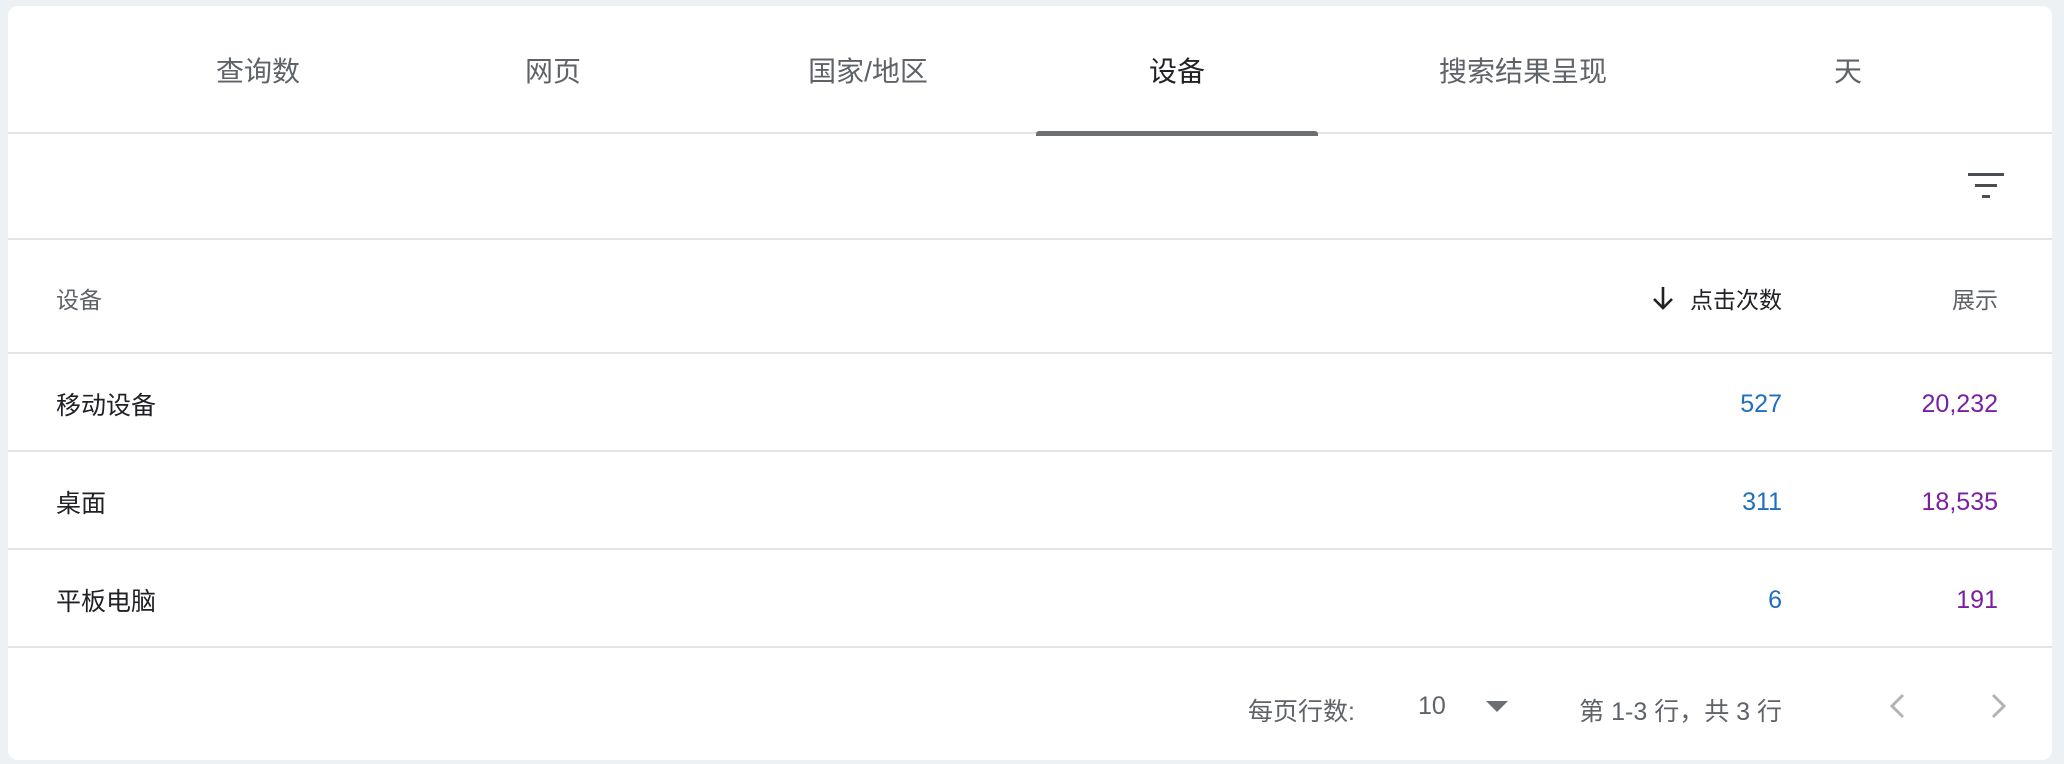  What do you see at coordinates (1663, 298) in the screenshot?
I see `arrow-down-icon` at bounding box center [1663, 298].